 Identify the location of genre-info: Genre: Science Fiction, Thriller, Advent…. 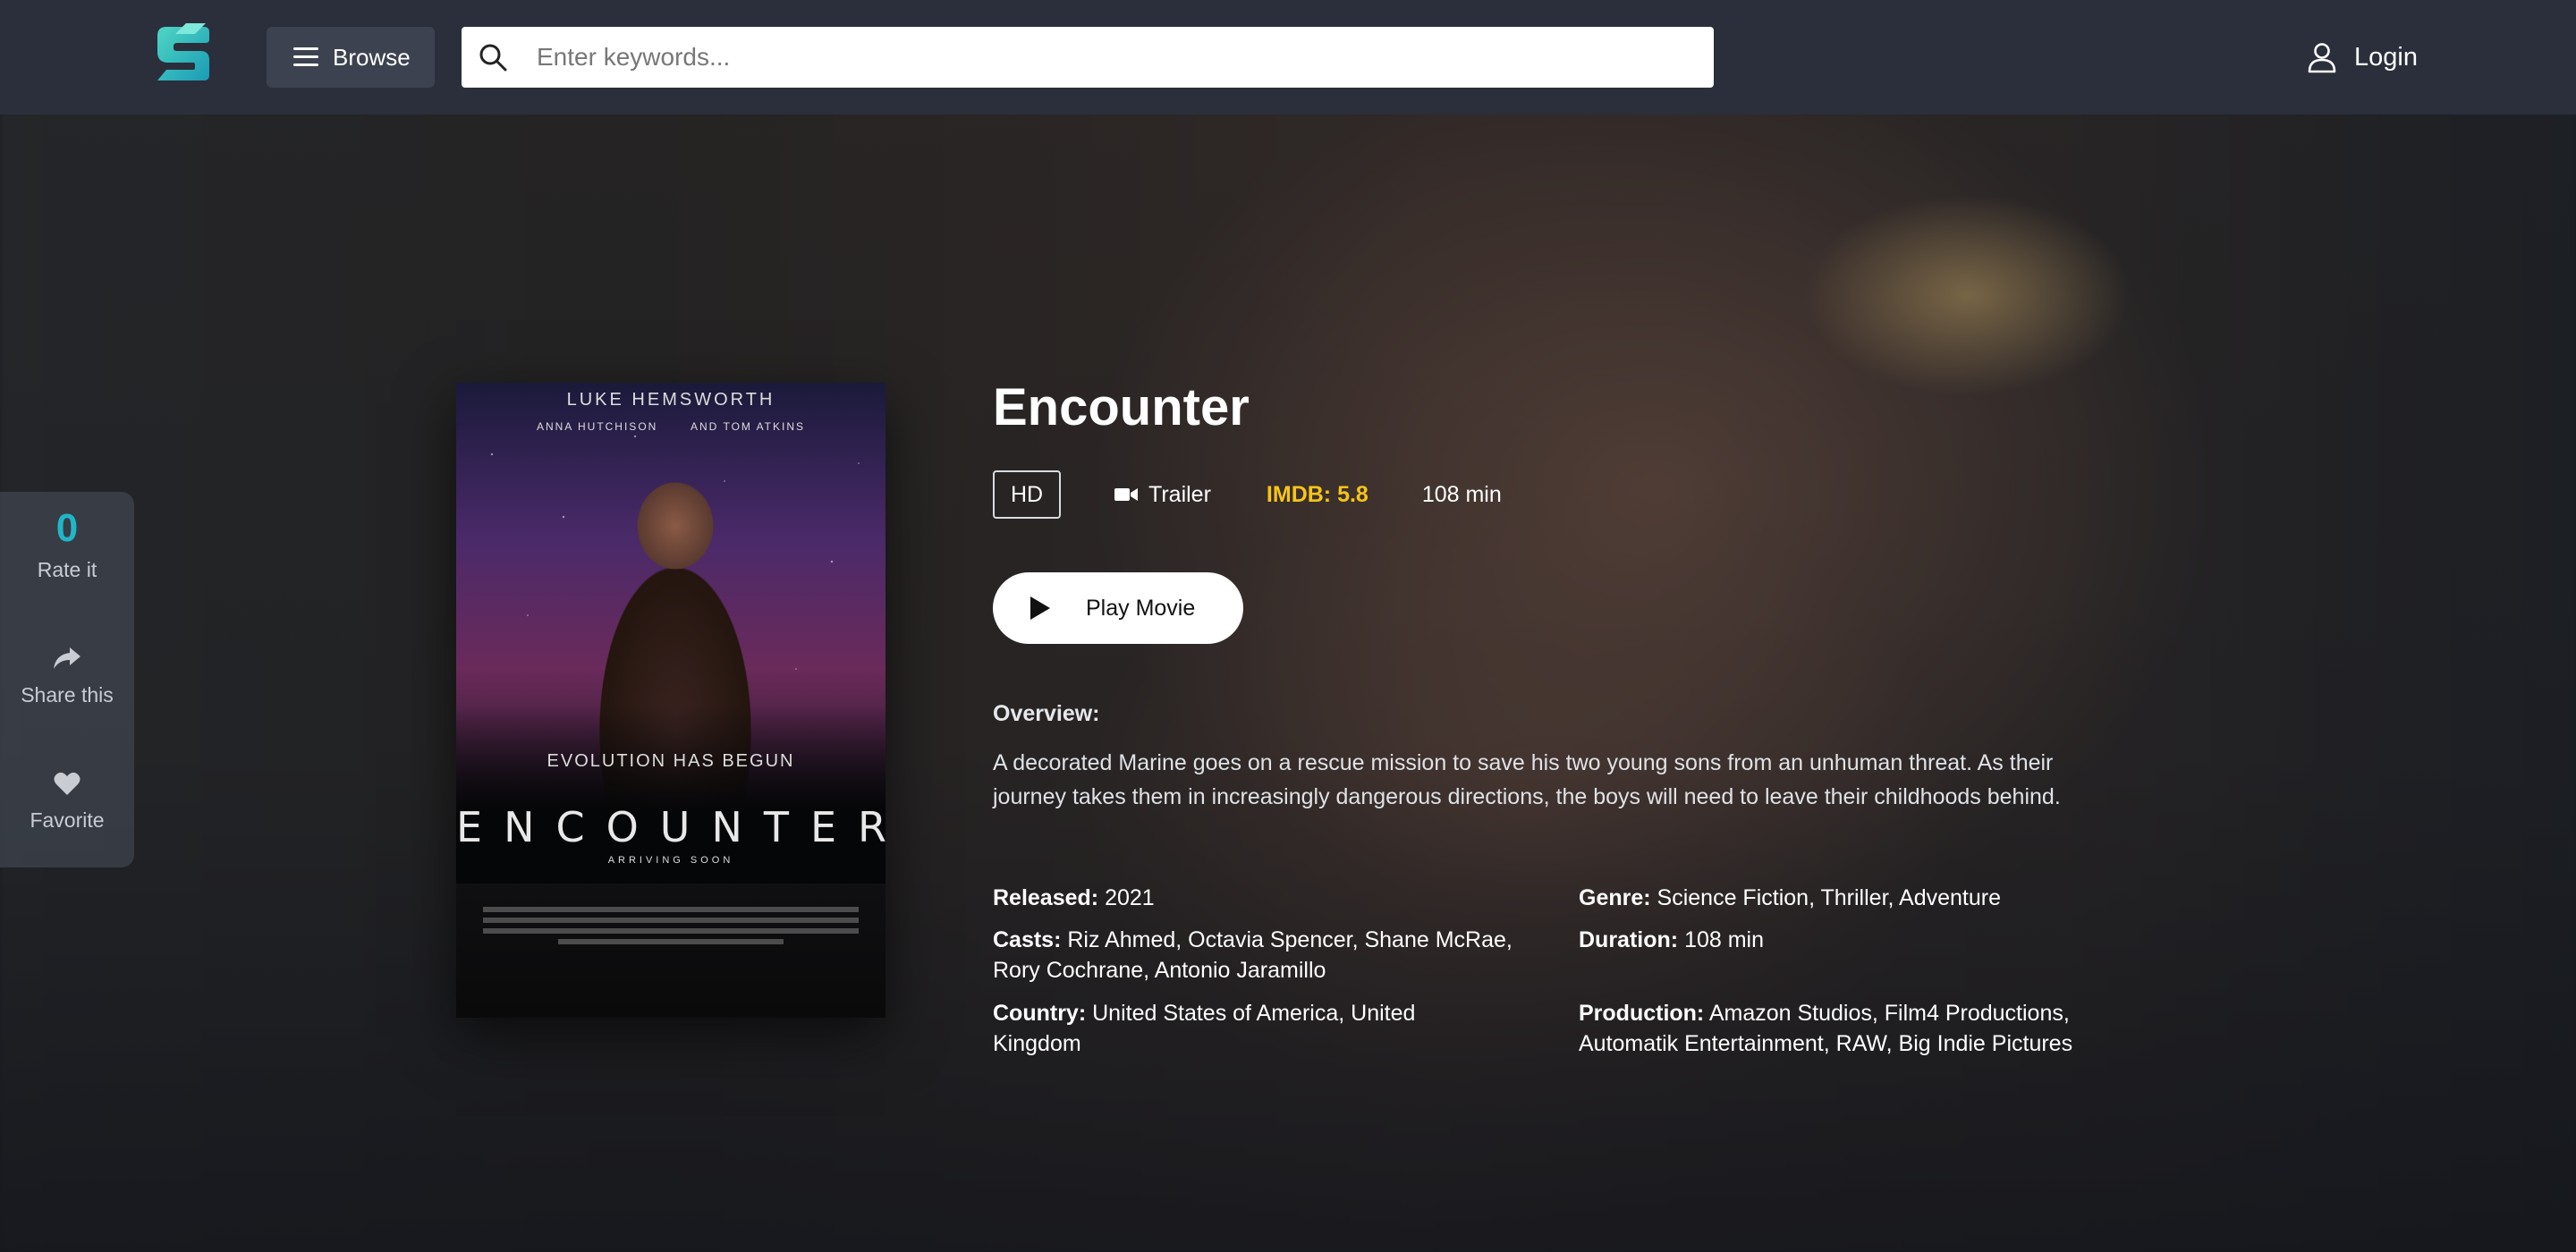
(1856, 898).